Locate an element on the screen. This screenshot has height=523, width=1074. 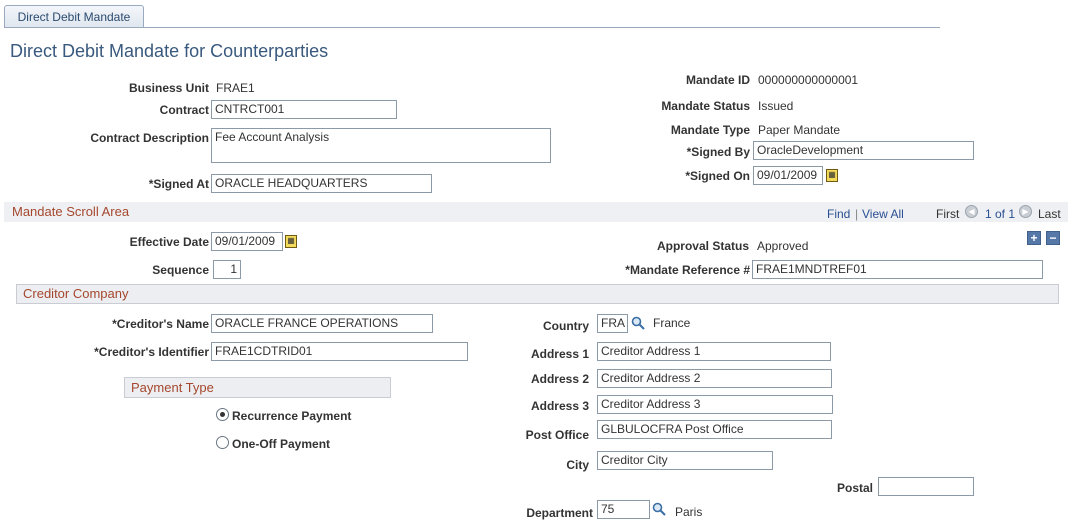
mandate-reference-label: *Mandate Reference # is located at coordinates (687, 270).